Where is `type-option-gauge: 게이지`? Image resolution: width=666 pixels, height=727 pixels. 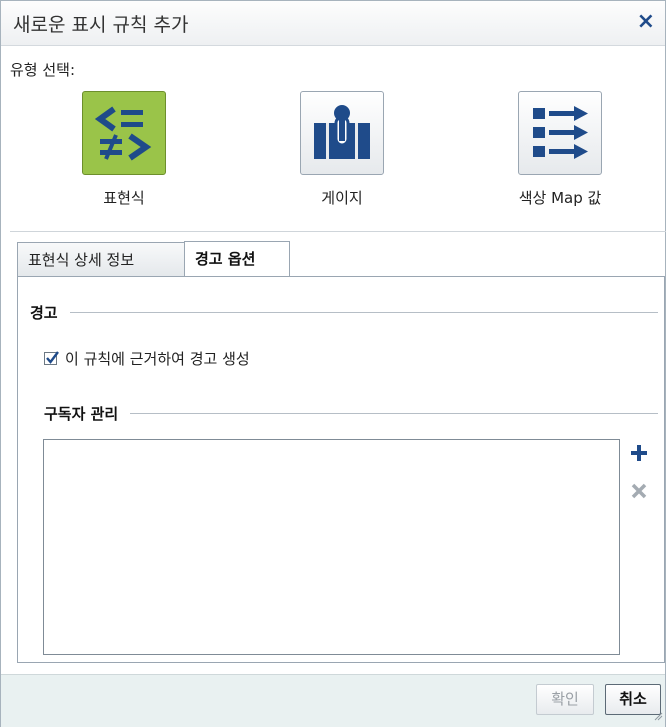
type-option-gauge: 게이지 is located at coordinates (342, 149).